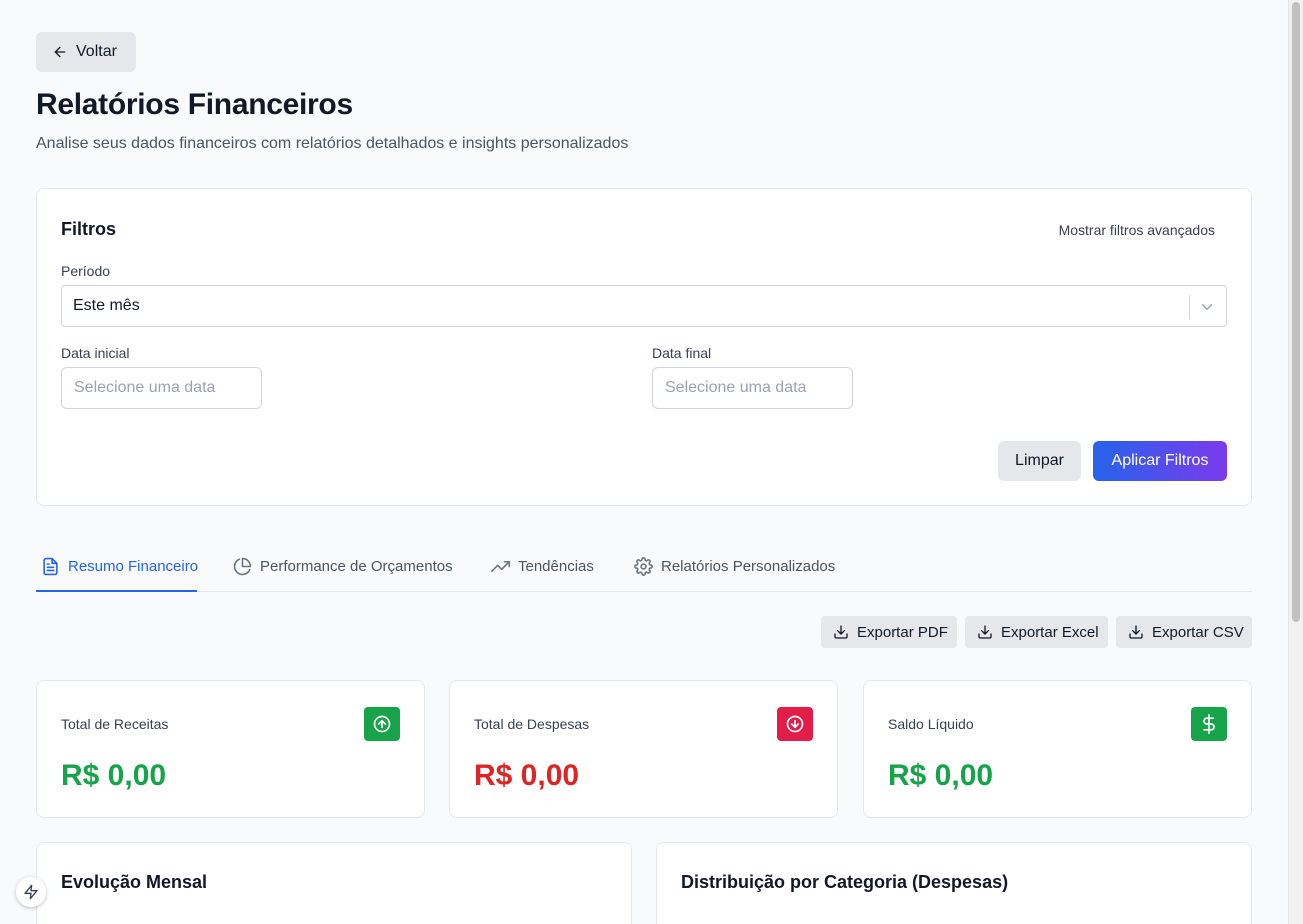  I want to click on lightning-icon, so click(31, 892).